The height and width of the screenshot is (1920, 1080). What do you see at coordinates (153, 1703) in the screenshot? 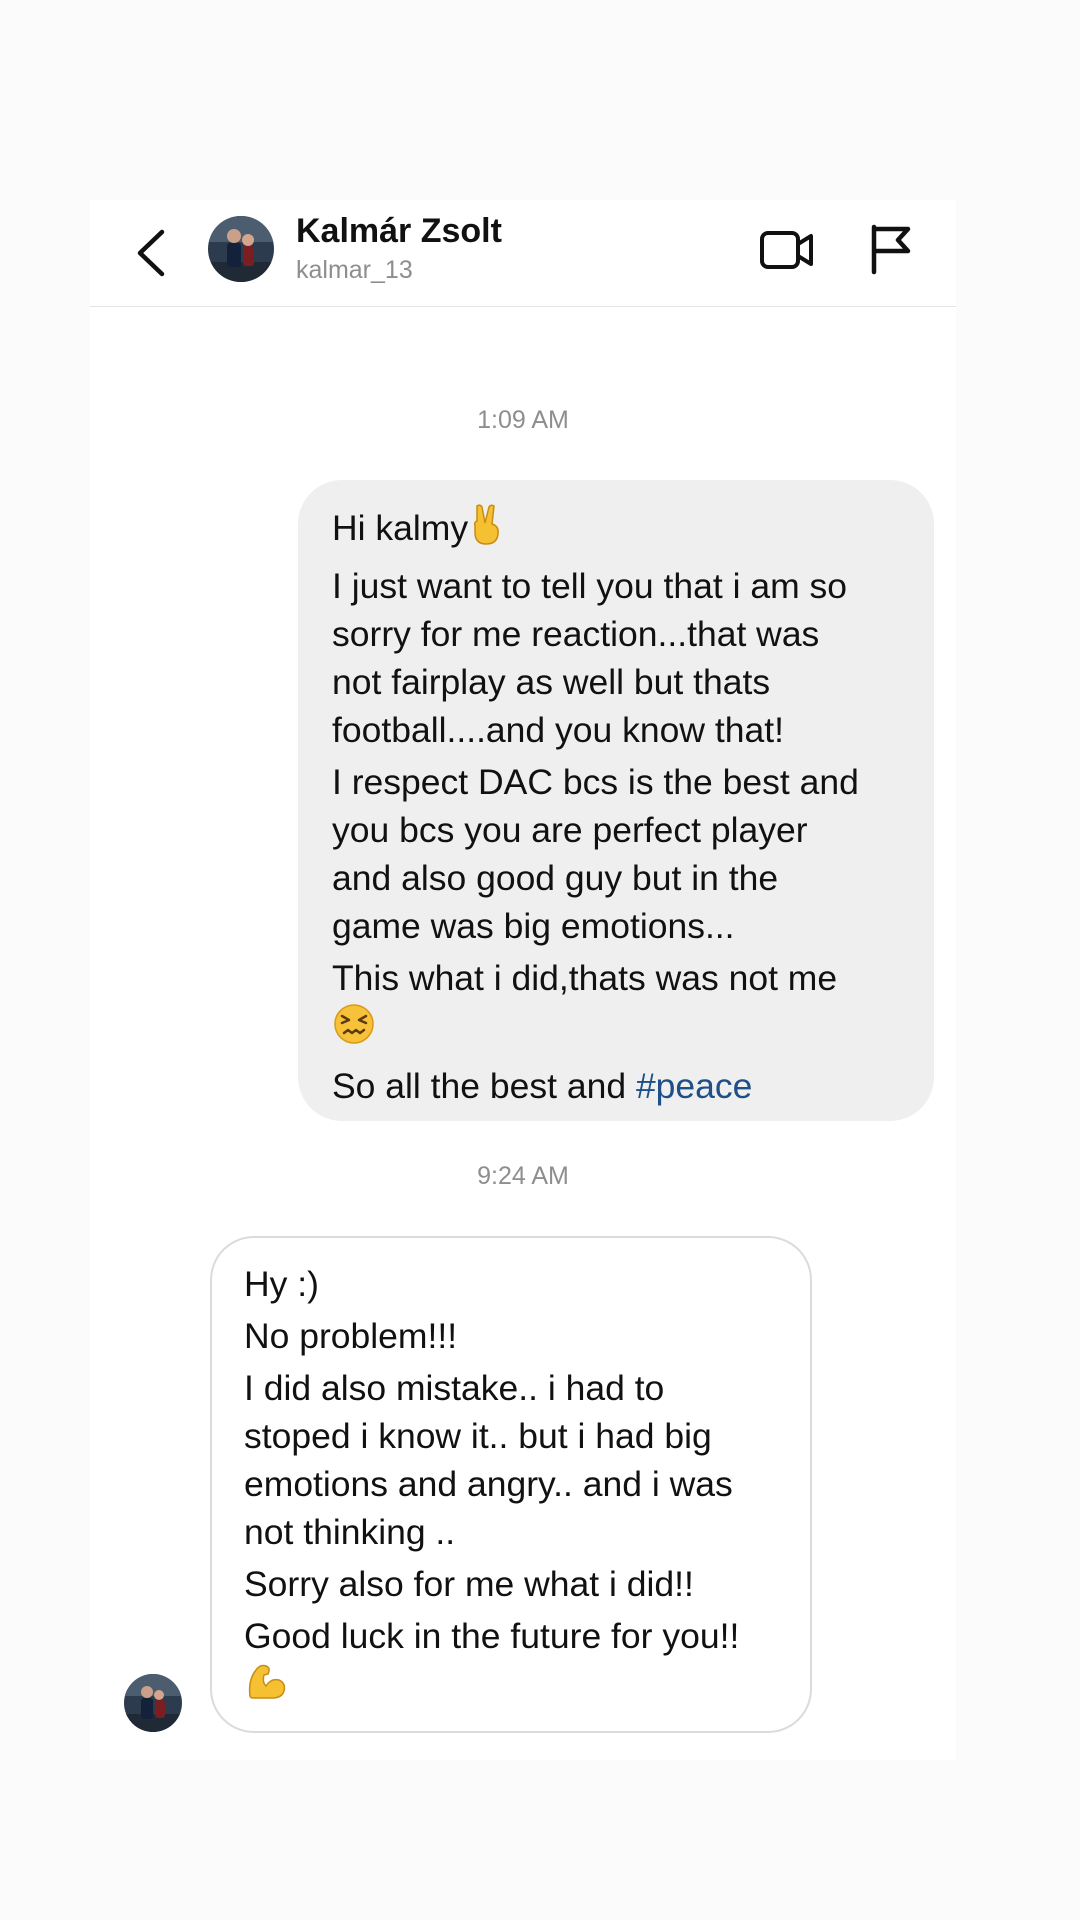
I see `sender-avatar` at bounding box center [153, 1703].